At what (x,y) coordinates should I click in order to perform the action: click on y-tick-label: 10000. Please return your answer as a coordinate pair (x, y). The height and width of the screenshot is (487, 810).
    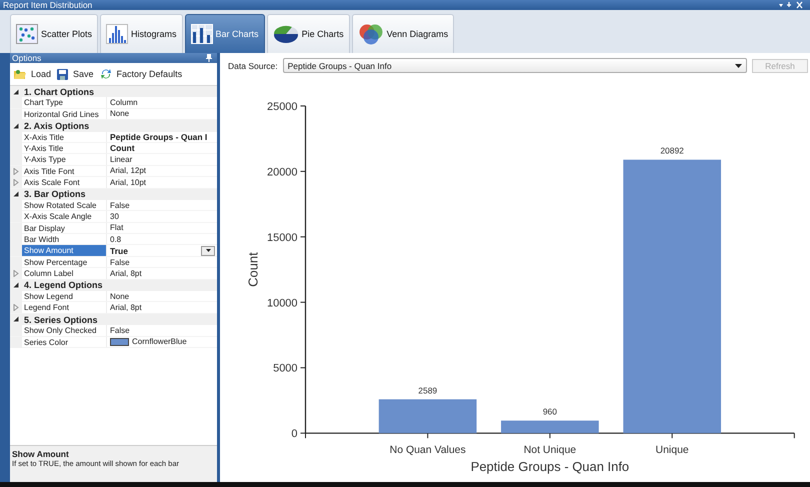
    Looking at the image, I should click on (282, 303).